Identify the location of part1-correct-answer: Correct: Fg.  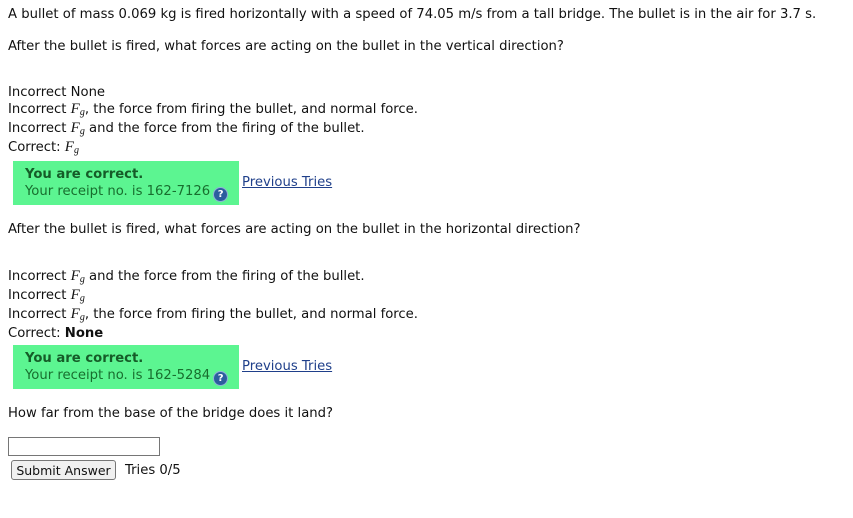
(43, 148).